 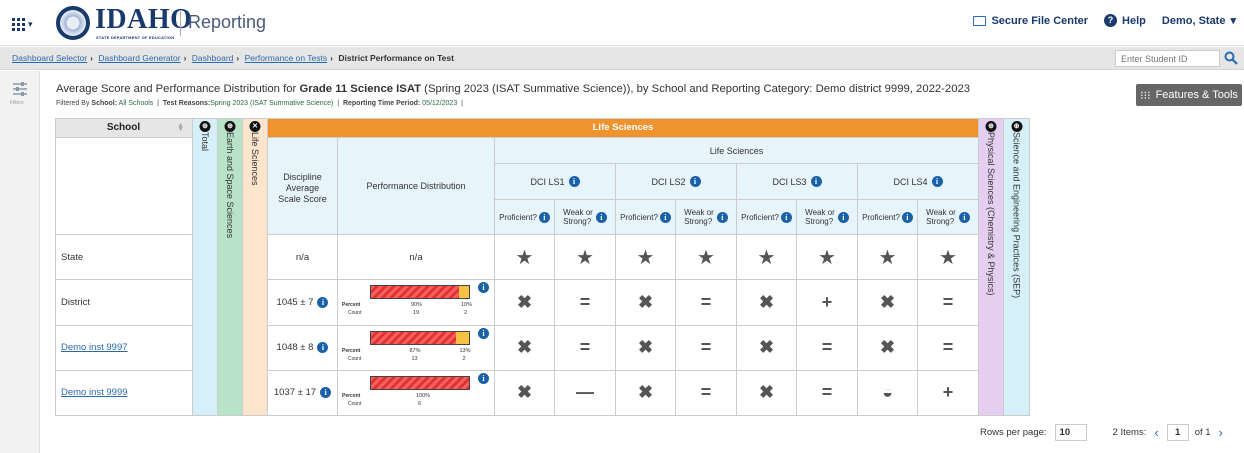 I want to click on apps-menu-button: ▾, so click(x=26, y=24).